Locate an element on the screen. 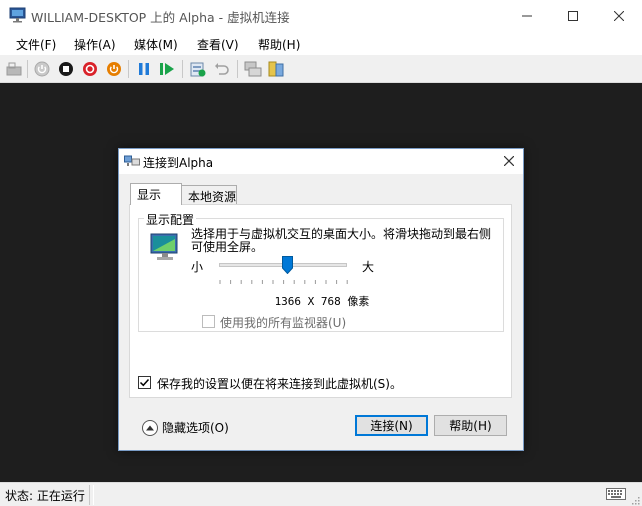  display-description: 选择用于与虚拟机交互的桌面大小。将滑块拖动到最右侧可使用全屏。 is located at coordinates (341, 240).